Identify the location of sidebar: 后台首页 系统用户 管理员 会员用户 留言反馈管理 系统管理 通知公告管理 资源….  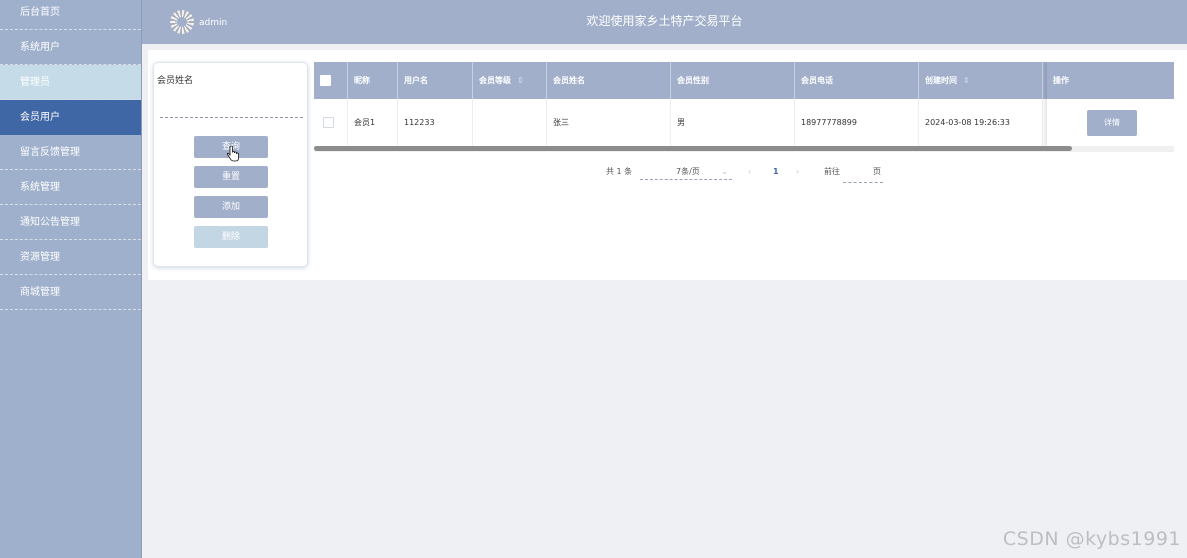
(71, 279).